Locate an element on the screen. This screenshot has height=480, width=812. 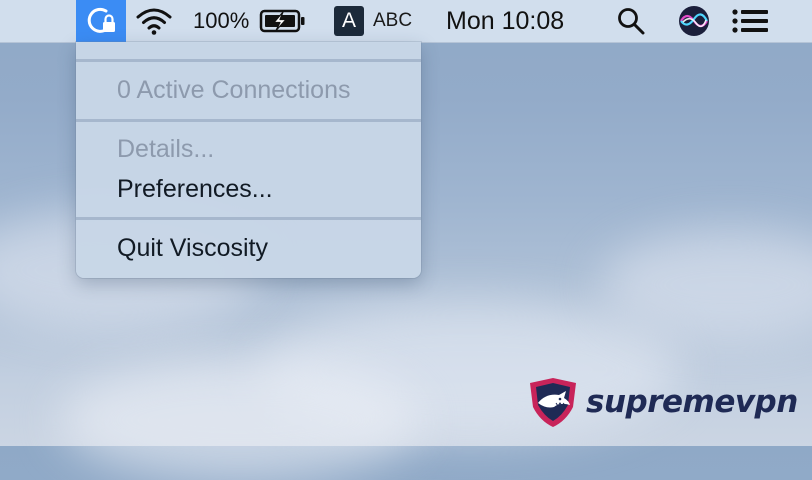
brand-name: supremevpn is located at coordinates (692, 402).